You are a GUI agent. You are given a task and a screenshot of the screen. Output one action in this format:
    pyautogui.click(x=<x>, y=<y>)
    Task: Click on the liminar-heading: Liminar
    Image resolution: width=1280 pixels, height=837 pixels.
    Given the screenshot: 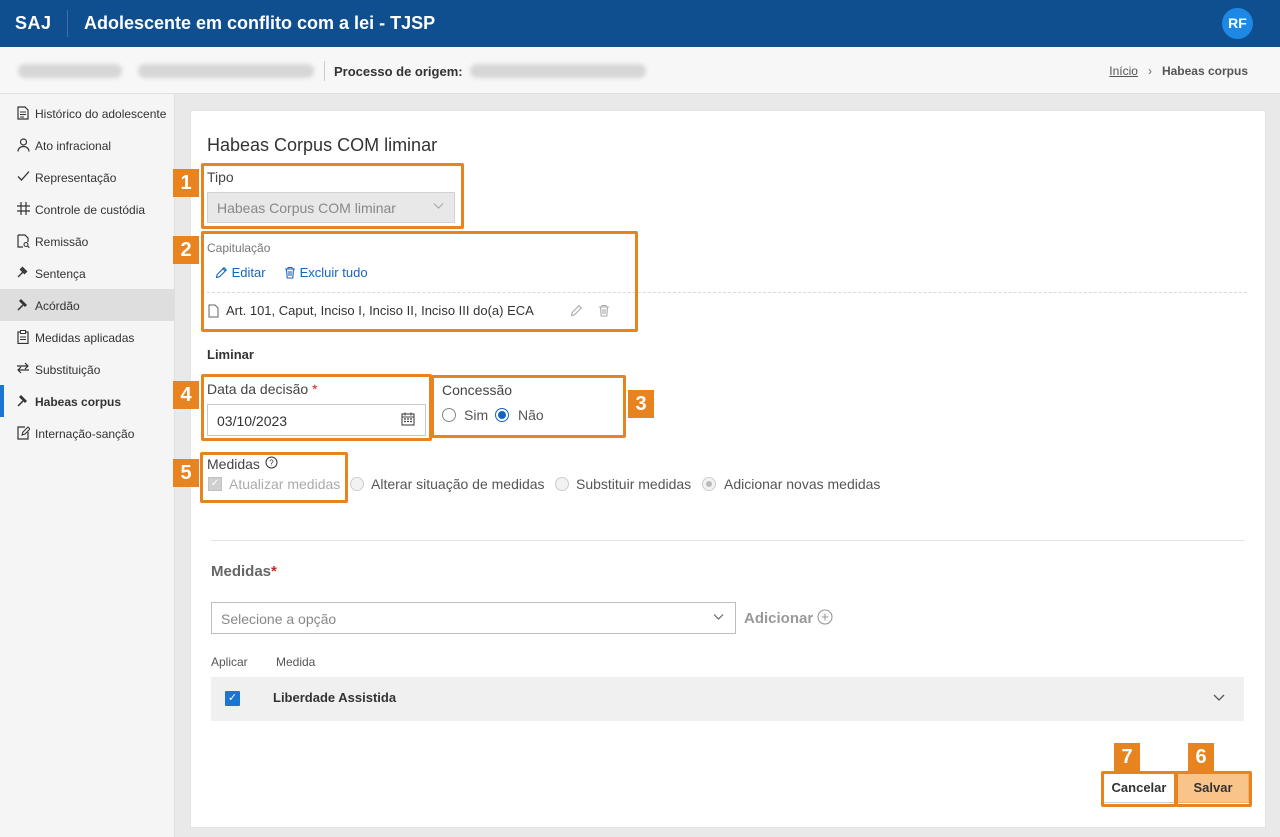 What is the action you would take?
    pyautogui.click(x=230, y=354)
    